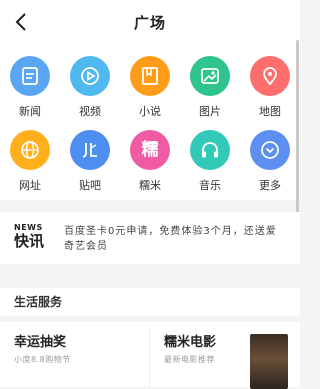 This screenshot has width=320, height=389. What do you see at coordinates (150, 302) in the screenshot?
I see `section-title: 生活服务` at bounding box center [150, 302].